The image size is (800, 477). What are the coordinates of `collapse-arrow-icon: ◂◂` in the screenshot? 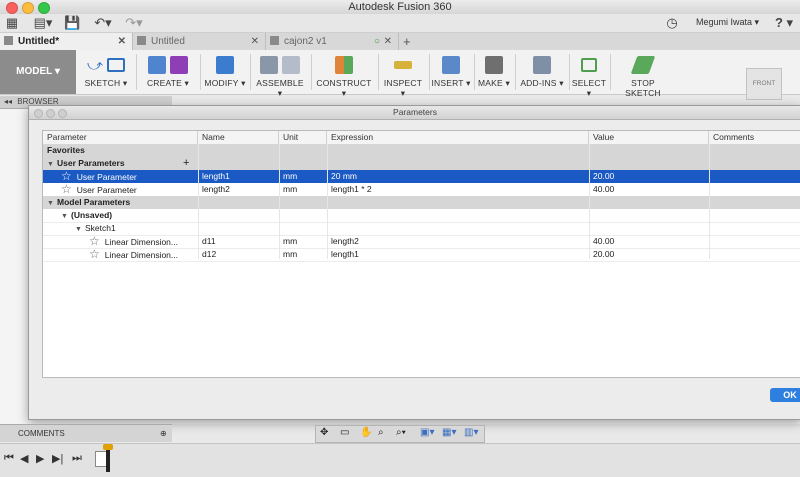 It's located at (8, 101).